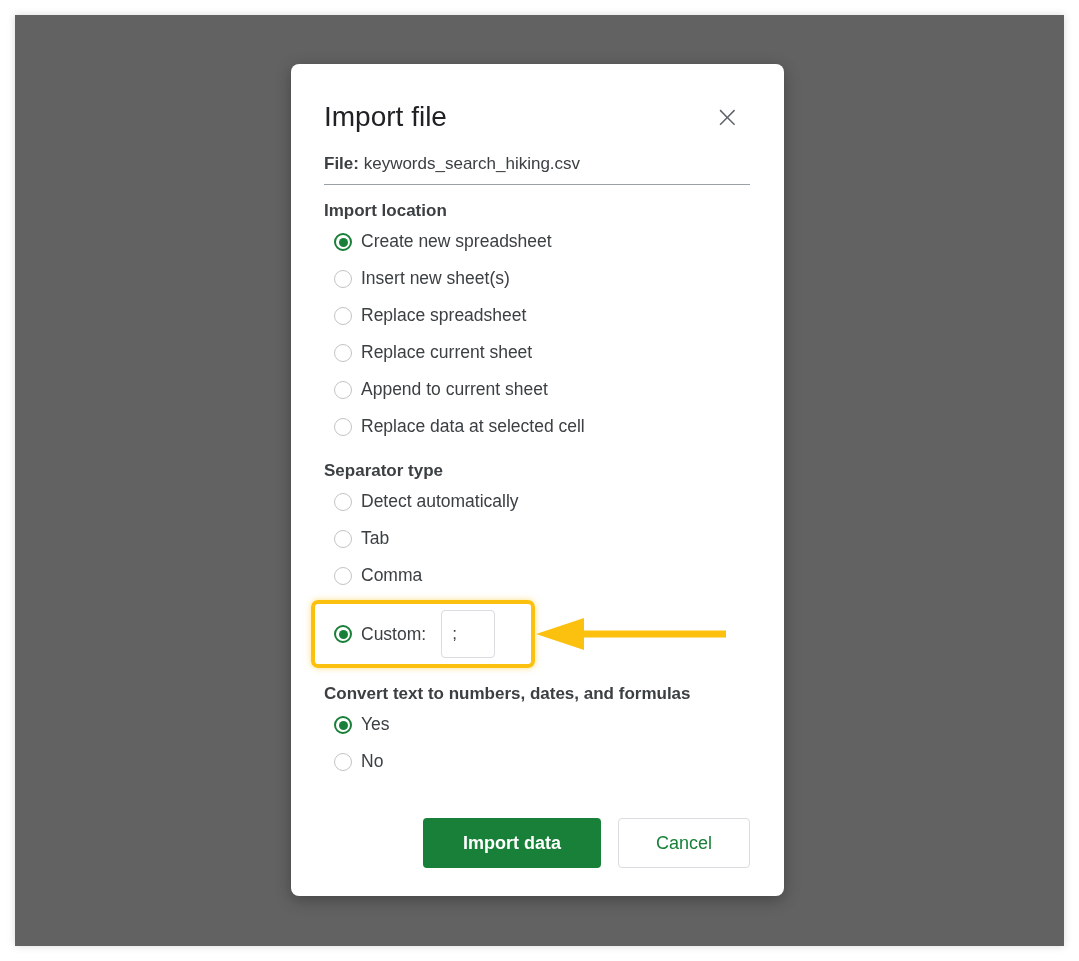 This screenshot has height=961, width=1079. Describe the element at coordinates (375, 724) in the screenshot. I see `option-label: Yes` at that location.